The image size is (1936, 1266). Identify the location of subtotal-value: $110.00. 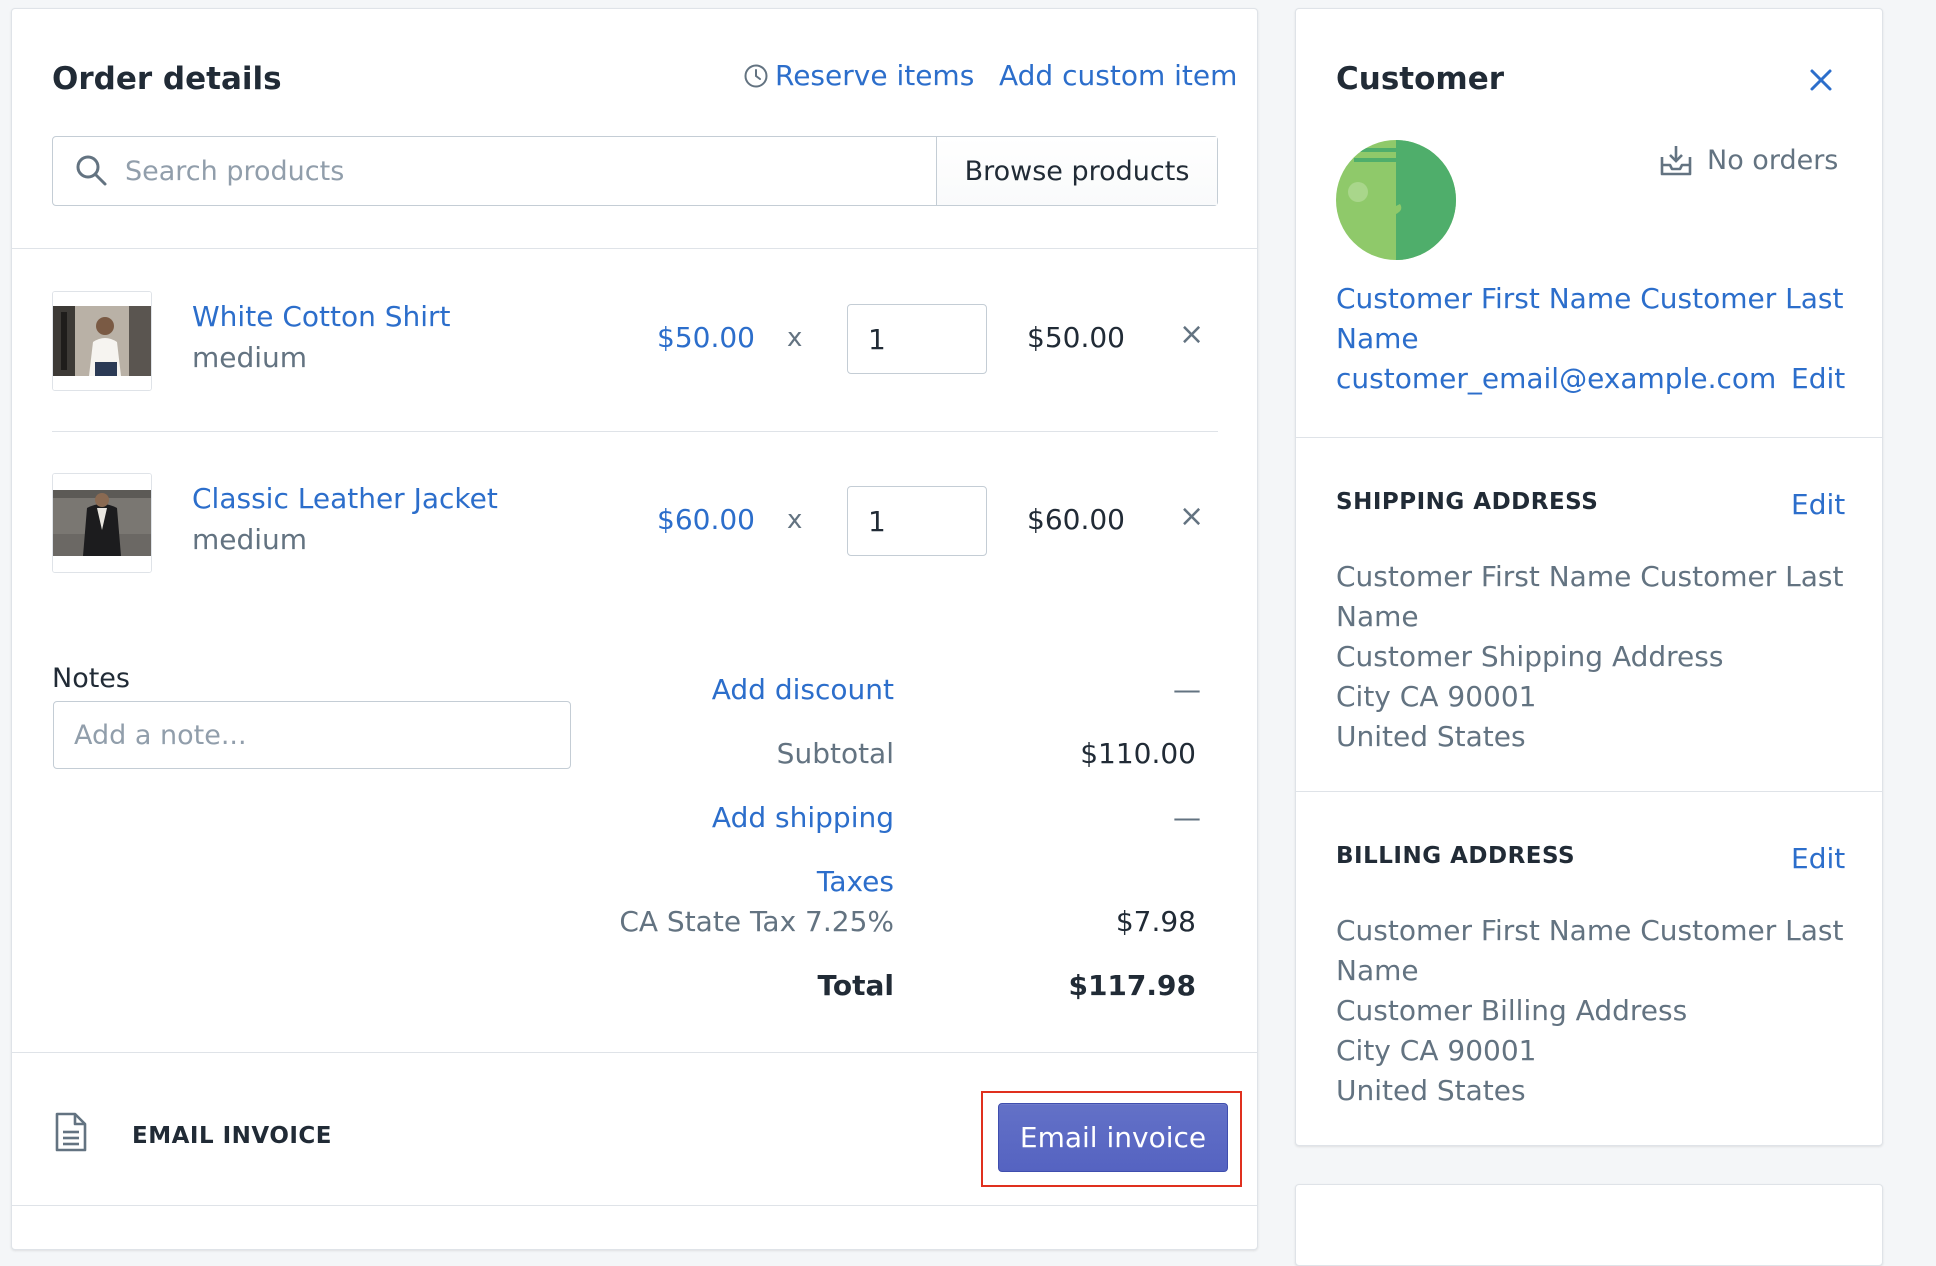
(1138, 753).